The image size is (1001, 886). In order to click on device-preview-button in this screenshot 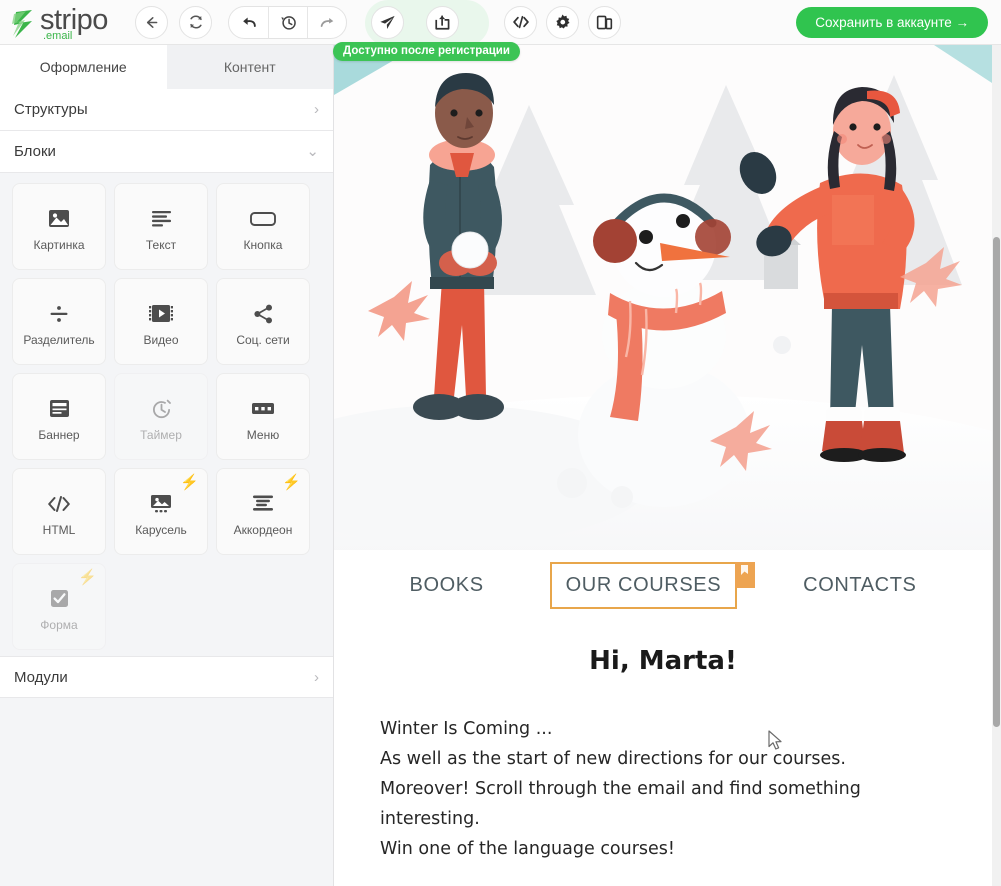, I will do `click(604, 22)`.